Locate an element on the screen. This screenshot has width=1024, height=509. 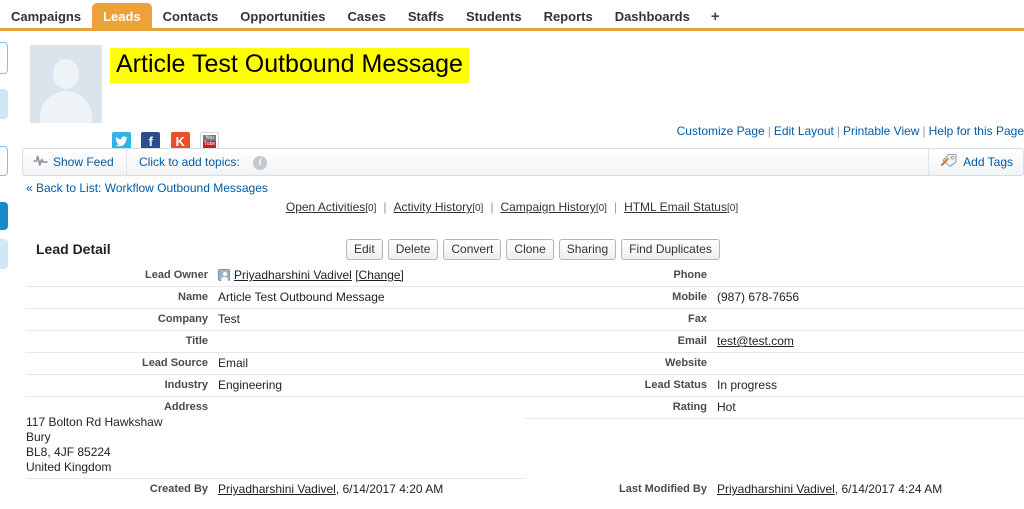
tab-cases: Cases is located at coordinates (367, 17).